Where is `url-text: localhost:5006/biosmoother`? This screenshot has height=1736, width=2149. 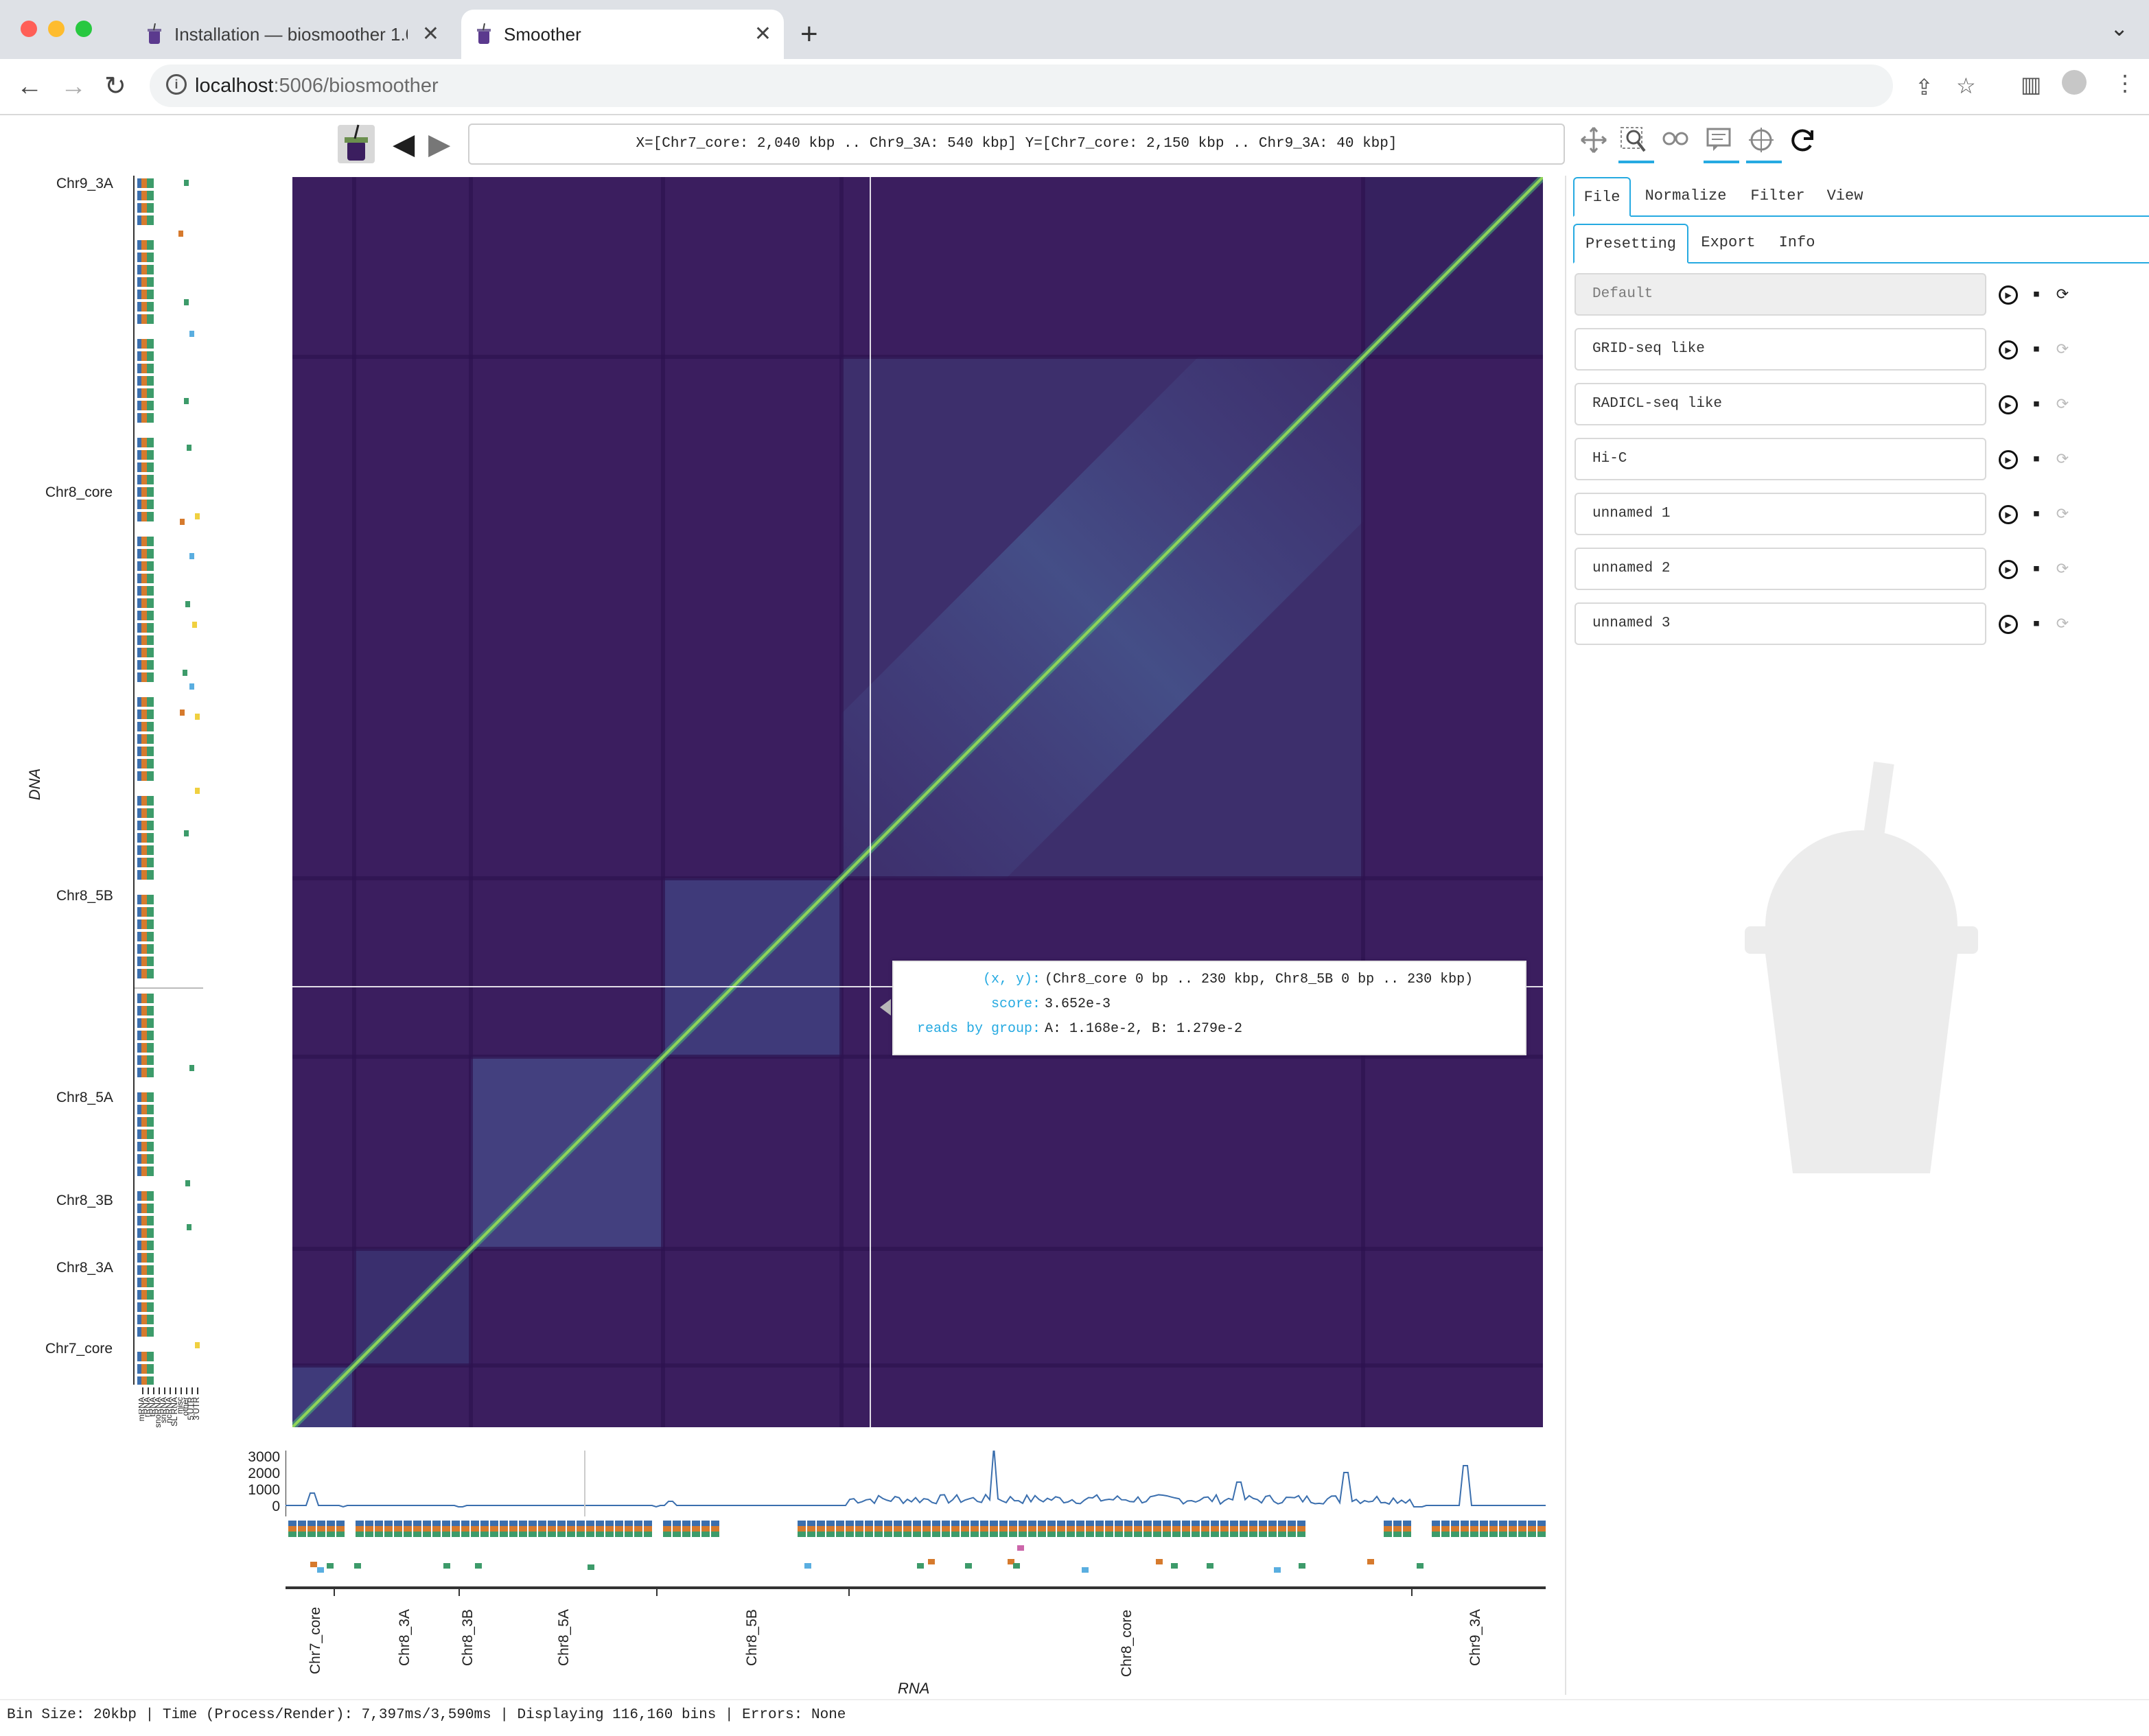 url-text: localhost:5006/biosmoother is located at coordinates (317, 86).